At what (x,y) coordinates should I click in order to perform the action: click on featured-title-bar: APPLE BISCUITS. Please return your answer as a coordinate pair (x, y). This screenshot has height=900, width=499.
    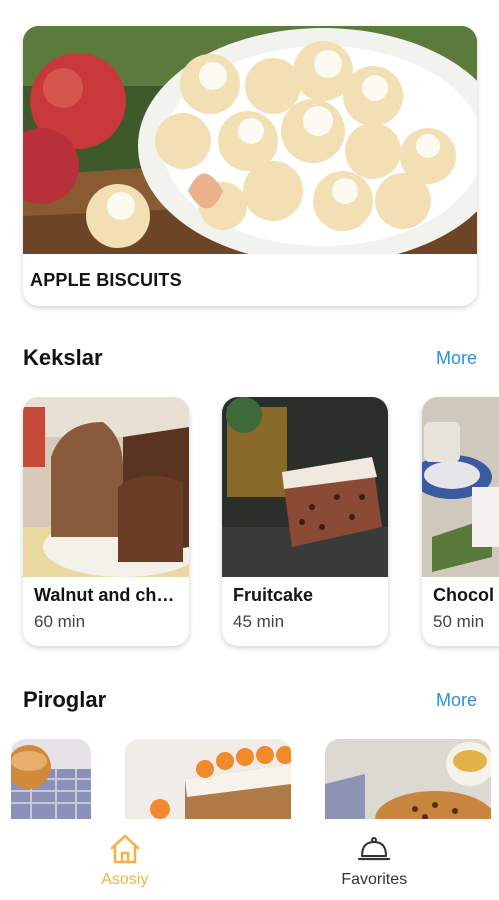
    Looking at the image, I should click on (250, 280).